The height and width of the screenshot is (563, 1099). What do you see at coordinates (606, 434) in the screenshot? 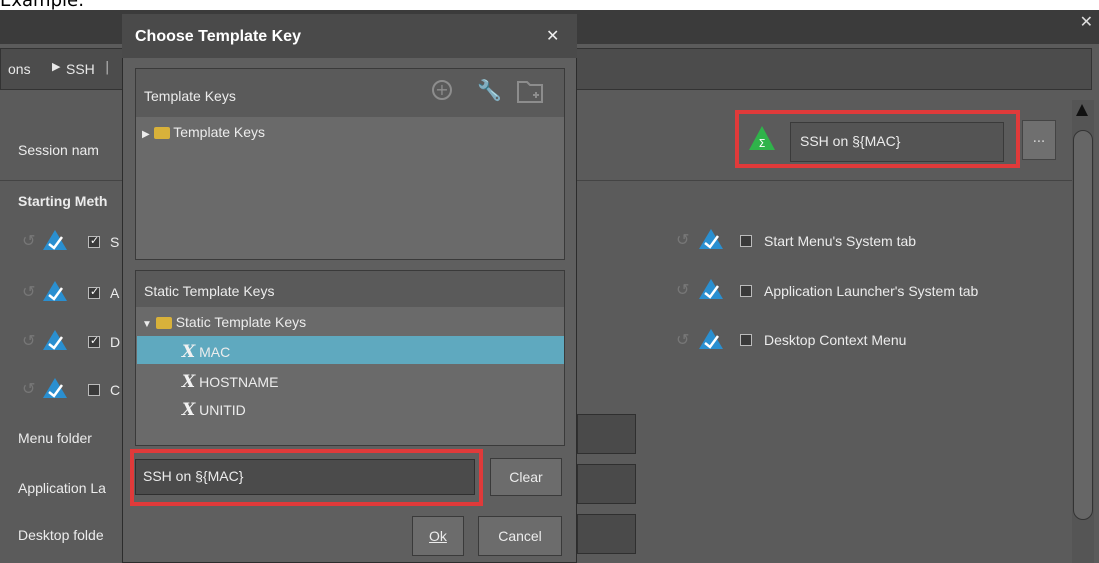
I see `menu-folder-input` at bounding box center [606, 434].